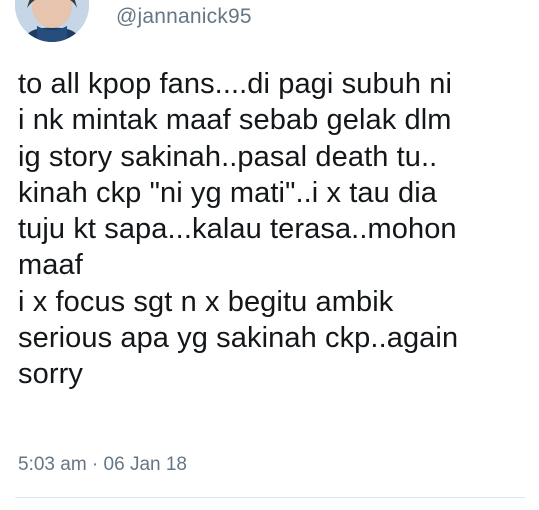 The image size is (539, 510). I want to click on tweet-text-line: maaf, so click(50, 265).